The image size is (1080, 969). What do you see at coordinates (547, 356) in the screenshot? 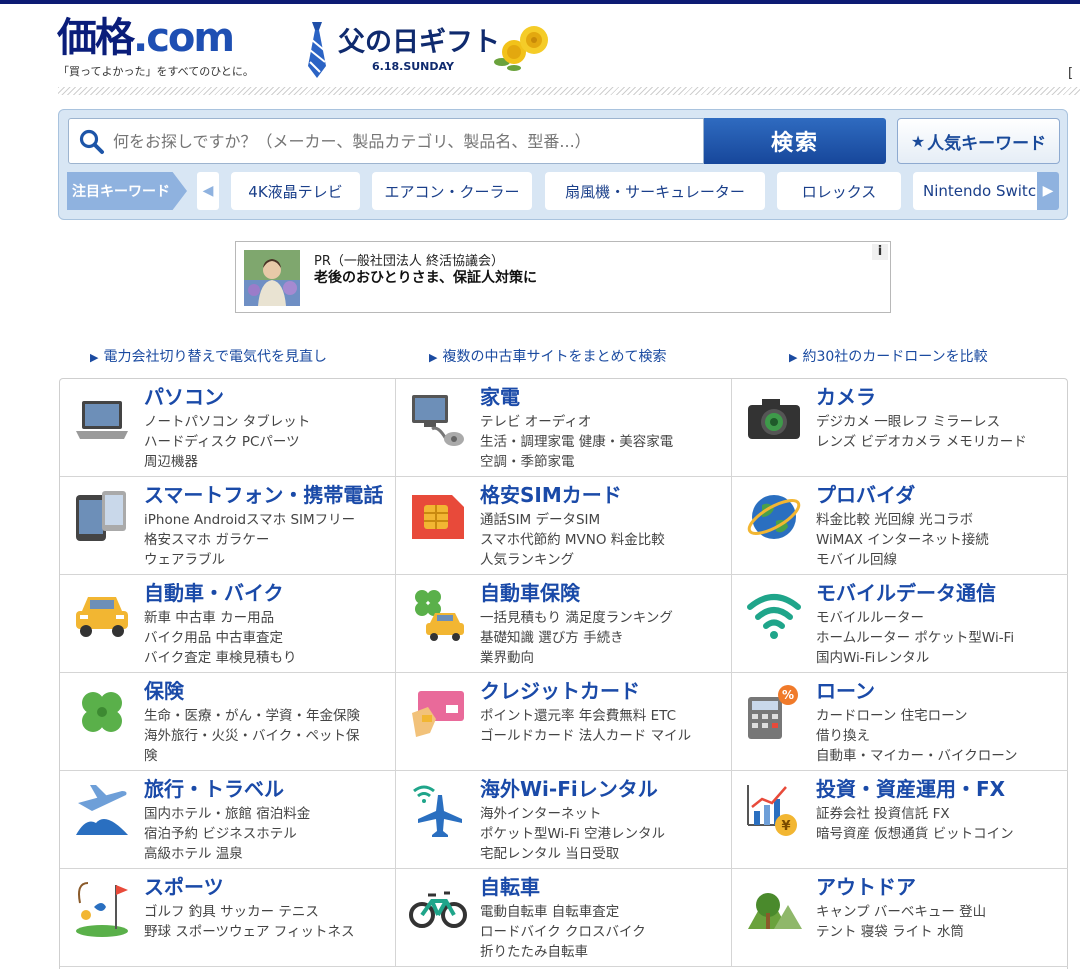
I see `promo-link-used-car: ▶ 複数の中古車サイトをまとめて検索` at bounding box center [547, 356].